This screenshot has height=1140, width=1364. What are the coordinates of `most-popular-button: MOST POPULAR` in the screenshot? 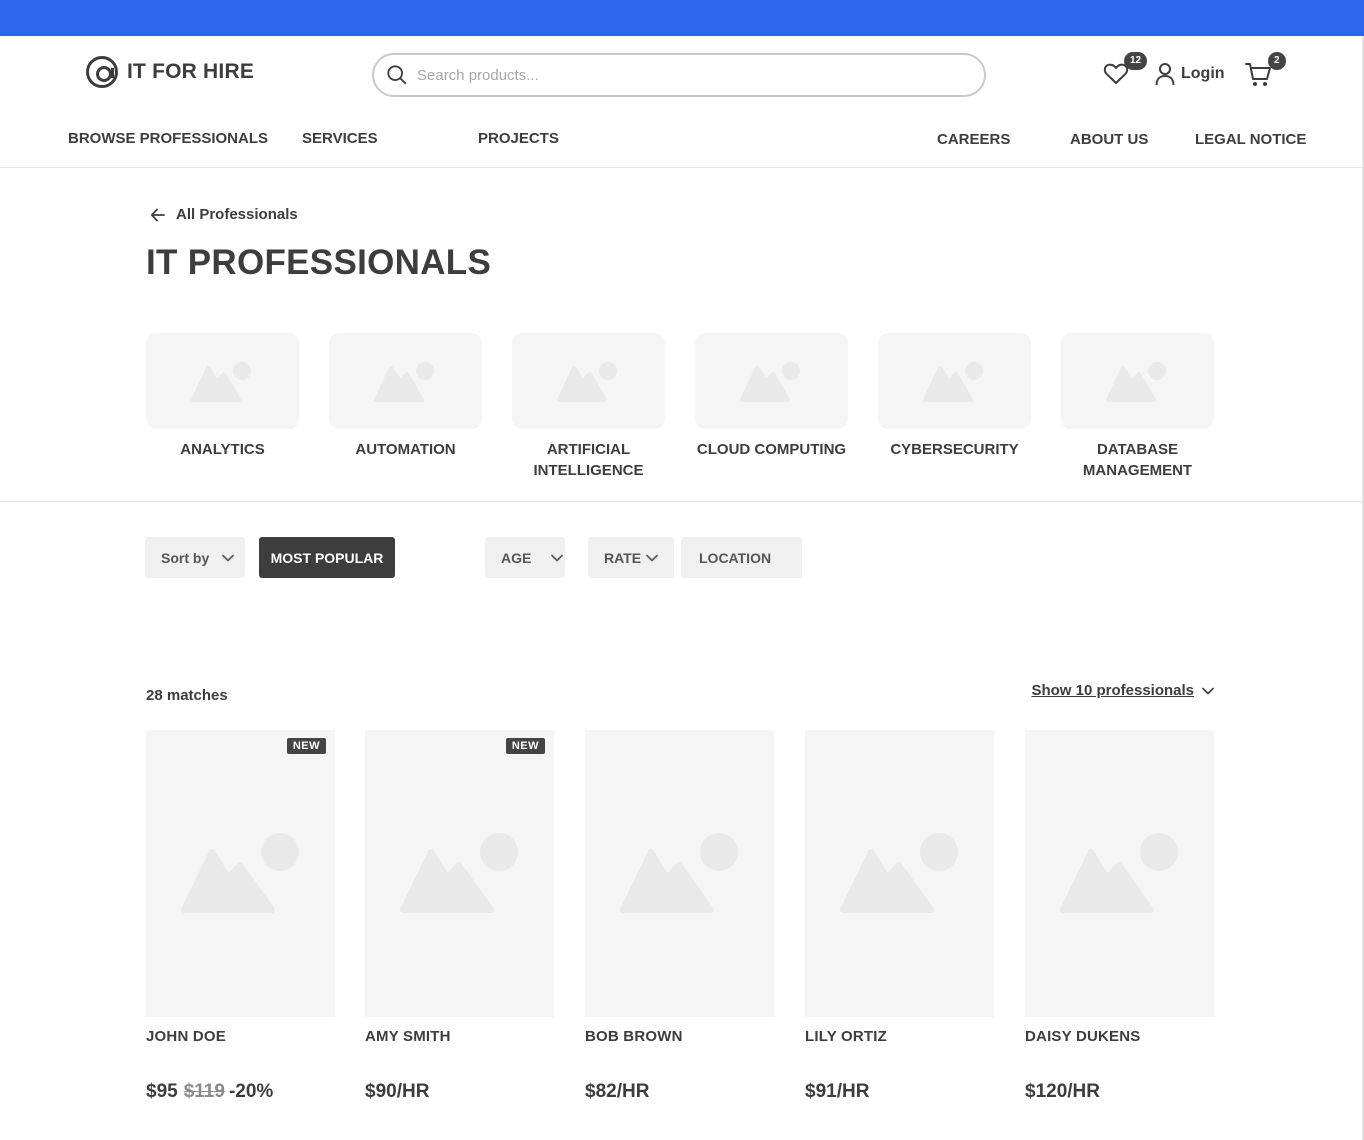 It's located at (327, 557).